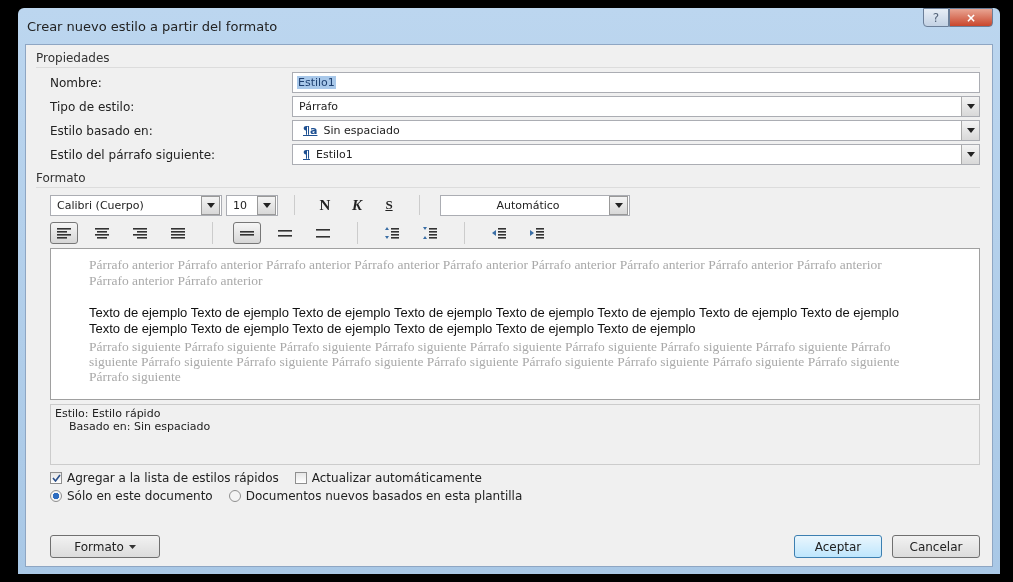 This screenshot has height=582, width=1013. I want to click on dropdown: ¶a Sin espaciado, so click(636, 130).